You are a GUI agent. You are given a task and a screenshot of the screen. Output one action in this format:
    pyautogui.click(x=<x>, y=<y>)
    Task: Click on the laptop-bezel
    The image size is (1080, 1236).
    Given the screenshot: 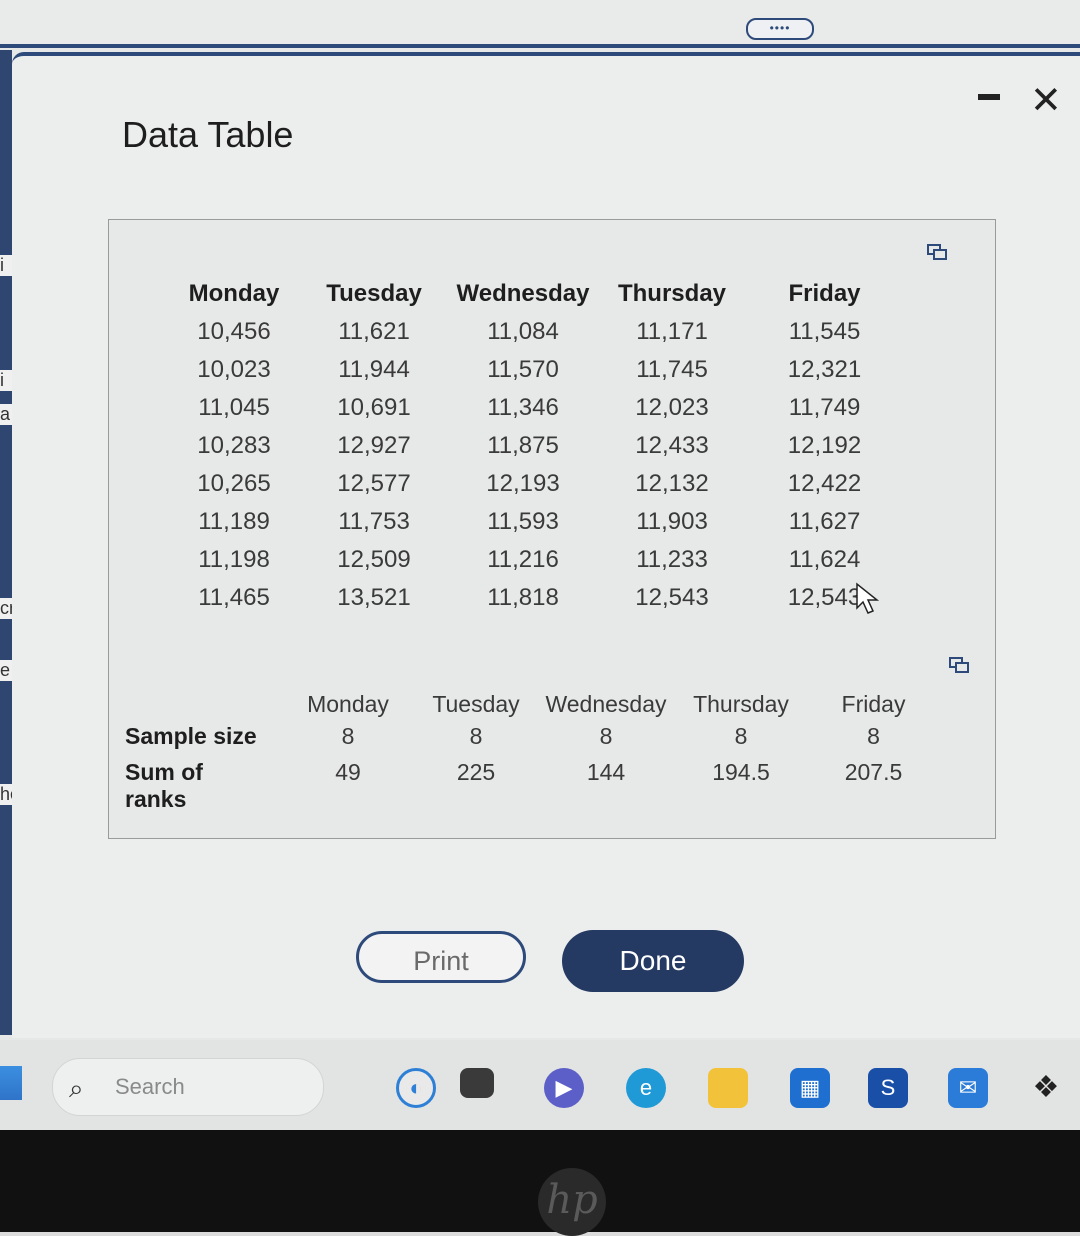 What is the action you would take?
    pyautogui.click(x=540, y=1181)
    